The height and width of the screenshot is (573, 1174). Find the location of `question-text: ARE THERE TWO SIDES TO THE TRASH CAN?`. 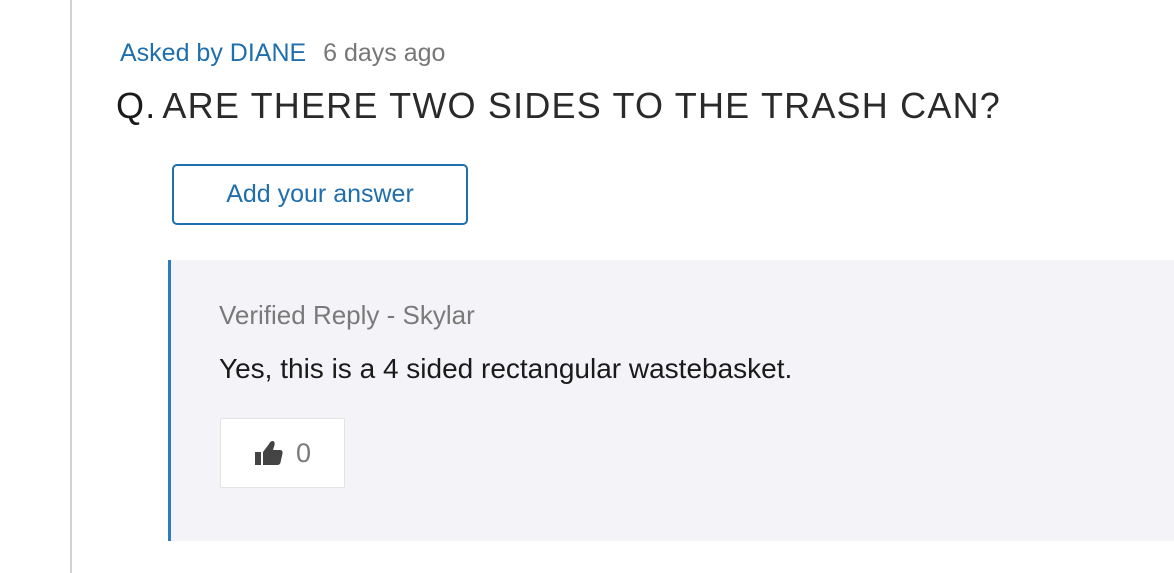

question-text: ARE THERE TWO SIDES TO THE TRASH CAN? is located at coordinates (581, 105).